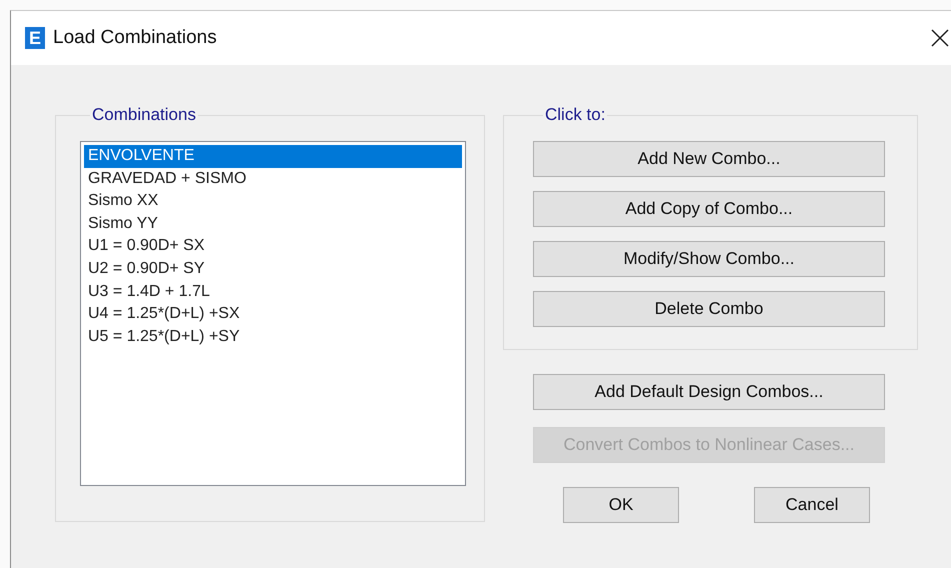  I want to click on dialog-button: Cancel, so click(812, 505).